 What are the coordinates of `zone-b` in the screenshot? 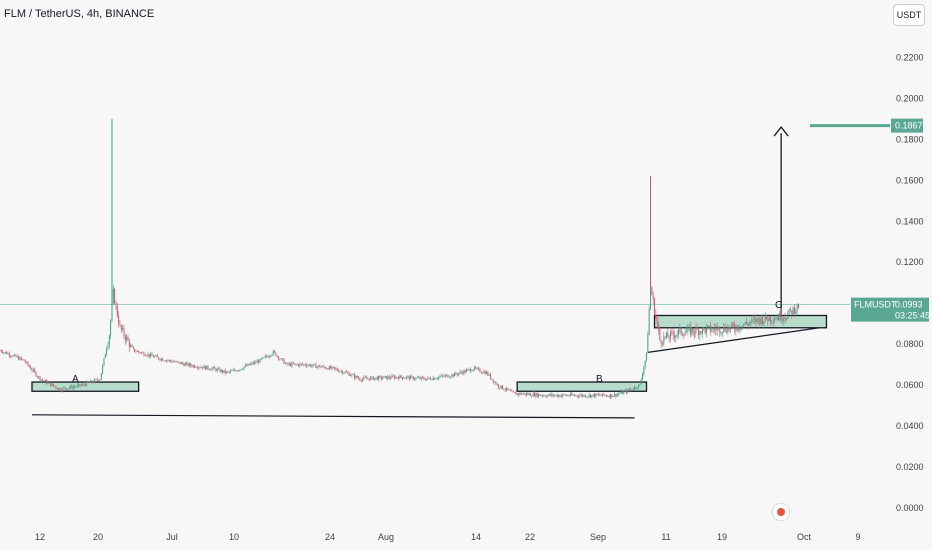 It's located at (582, 386).